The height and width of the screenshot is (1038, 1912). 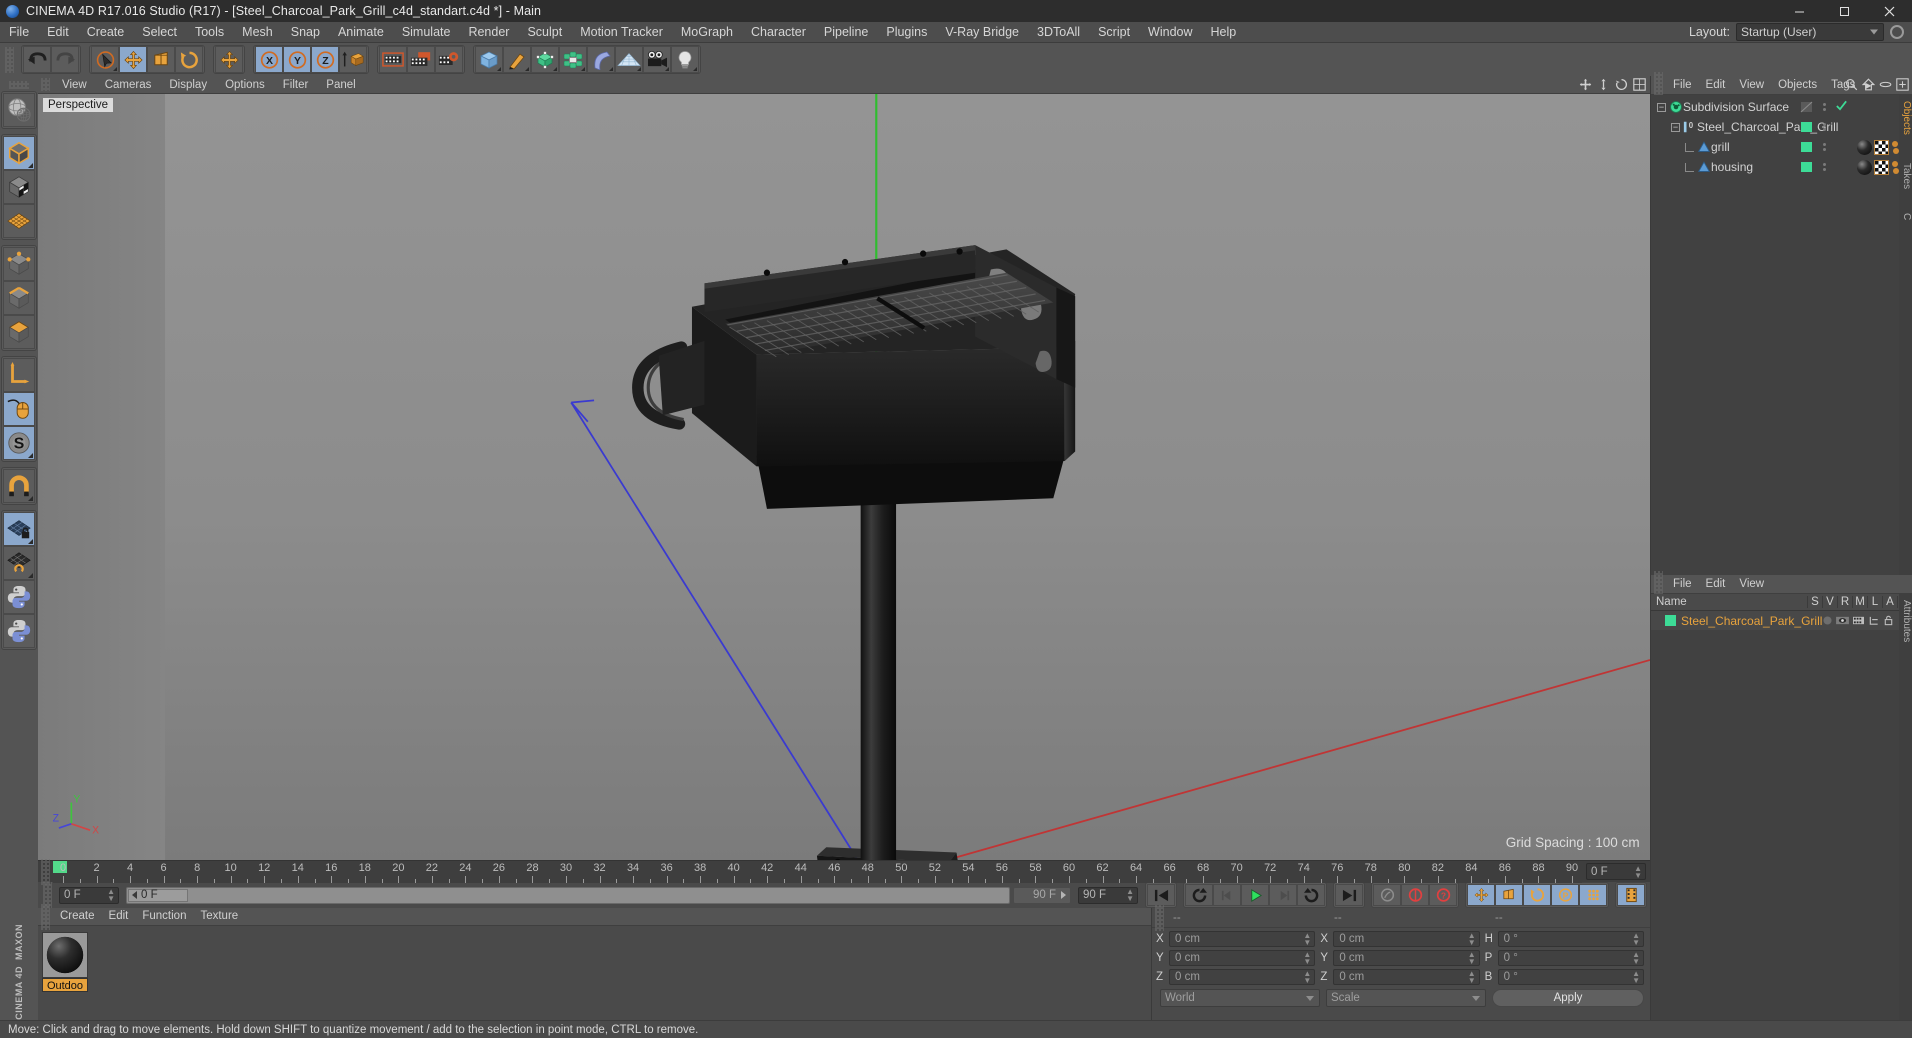 What do you see at coordinates (19, 486) in the screenshot?
I see `snap-magnet-button` at bounding box center [19, 486].